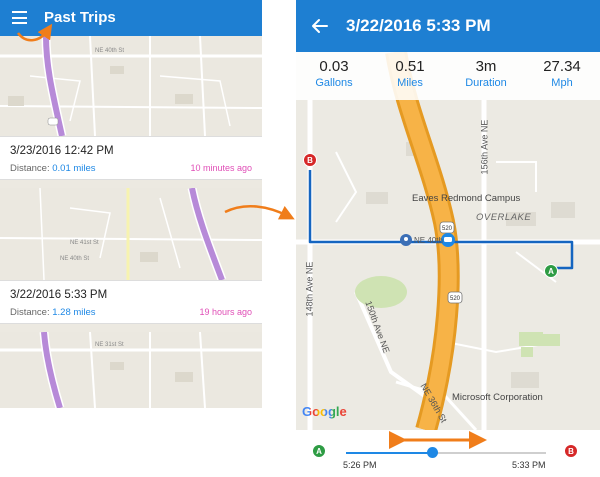 The image size is (600, 477). What do you see at coordinates (410, 73) in the screenshot?
I see `stat-miles: 0.51 Miles` at bounding box center [410, 73].